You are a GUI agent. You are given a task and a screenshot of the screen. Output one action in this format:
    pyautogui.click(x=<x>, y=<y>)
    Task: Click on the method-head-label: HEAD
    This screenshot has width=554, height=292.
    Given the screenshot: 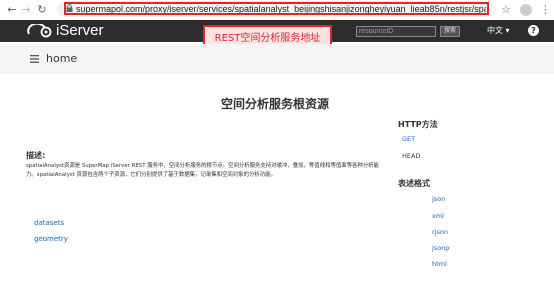 What is the action you would take?
    pyautogui.click(x=411, y=156)
    